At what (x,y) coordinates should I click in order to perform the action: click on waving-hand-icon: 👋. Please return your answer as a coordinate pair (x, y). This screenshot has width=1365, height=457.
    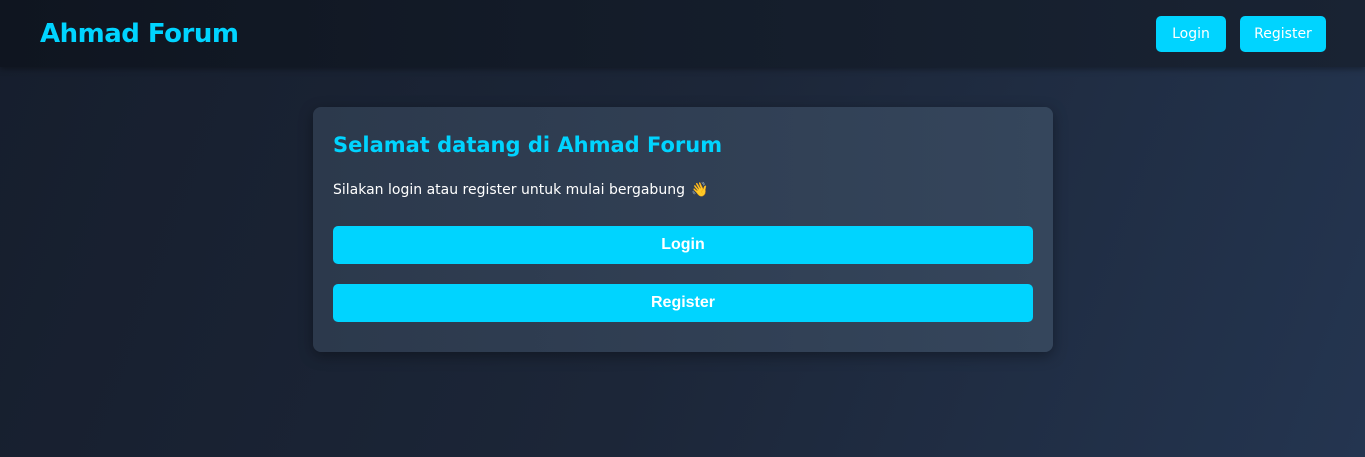
    Looking at the image, I should click on (699, 190).